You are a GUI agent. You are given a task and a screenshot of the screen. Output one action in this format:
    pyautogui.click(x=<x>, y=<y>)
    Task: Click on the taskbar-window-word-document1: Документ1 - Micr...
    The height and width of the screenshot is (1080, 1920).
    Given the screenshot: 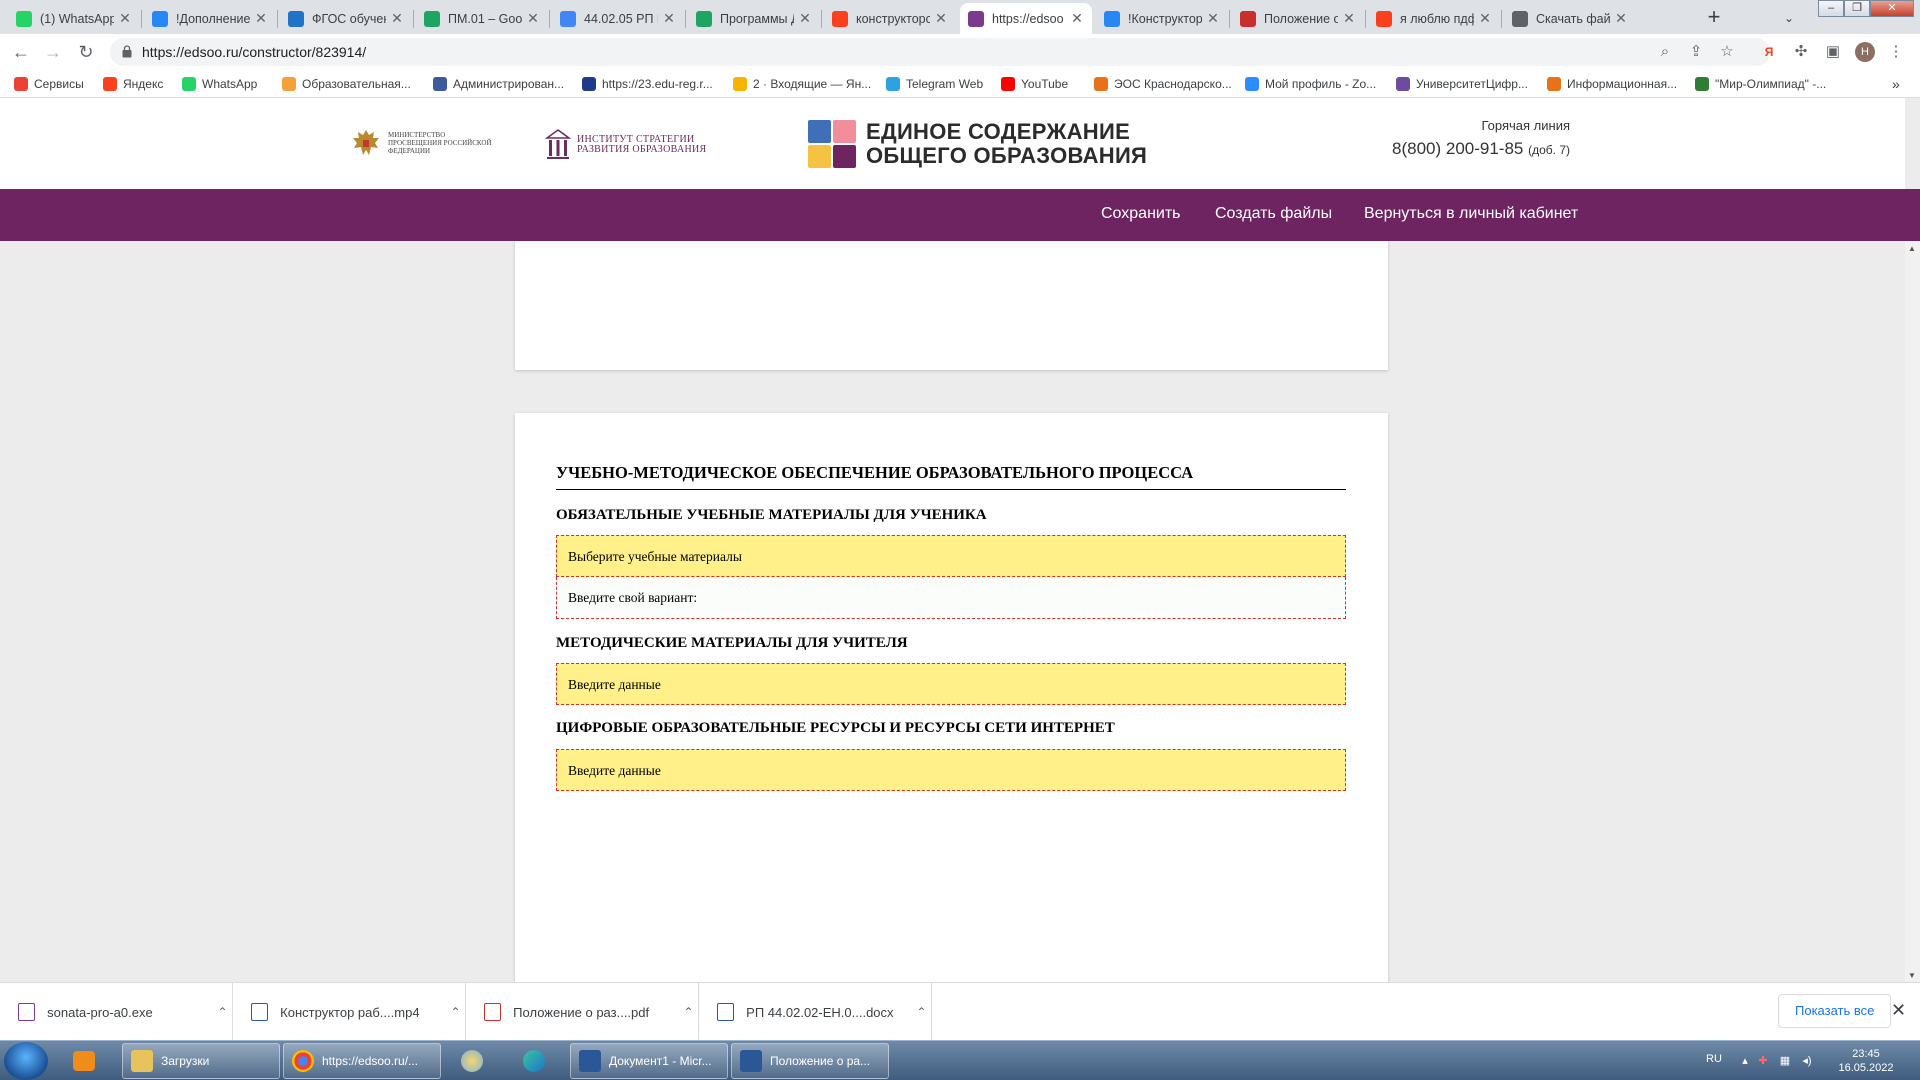 What is the action you would take?
    pyautogui.click(x=649, y=1061)
    